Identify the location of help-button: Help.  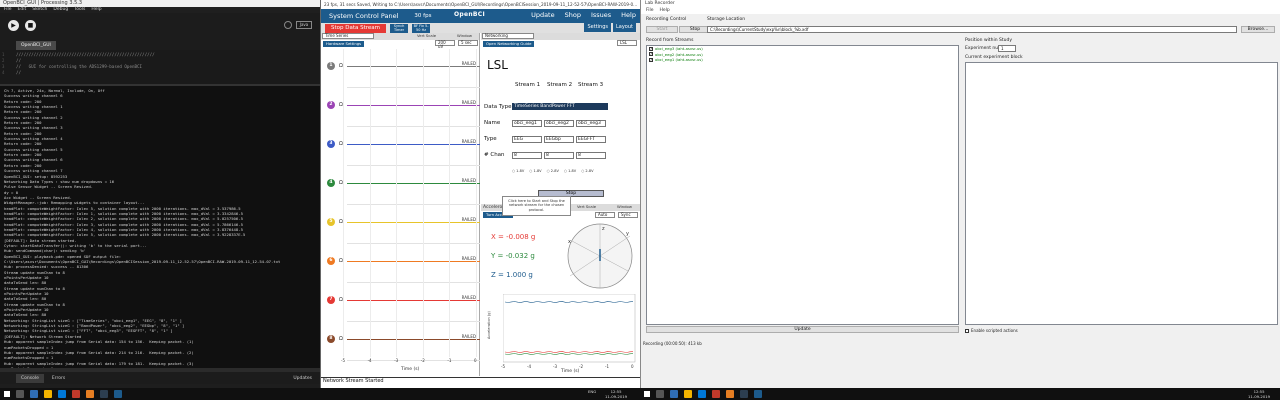
(628, 15).